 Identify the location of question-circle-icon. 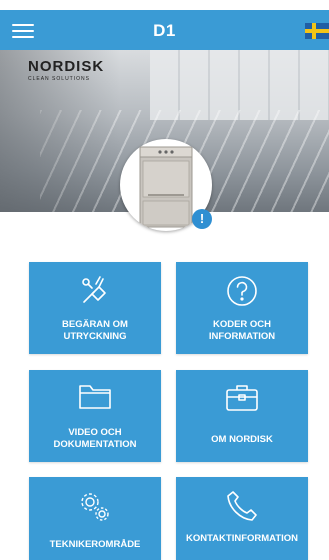
(242, 293).